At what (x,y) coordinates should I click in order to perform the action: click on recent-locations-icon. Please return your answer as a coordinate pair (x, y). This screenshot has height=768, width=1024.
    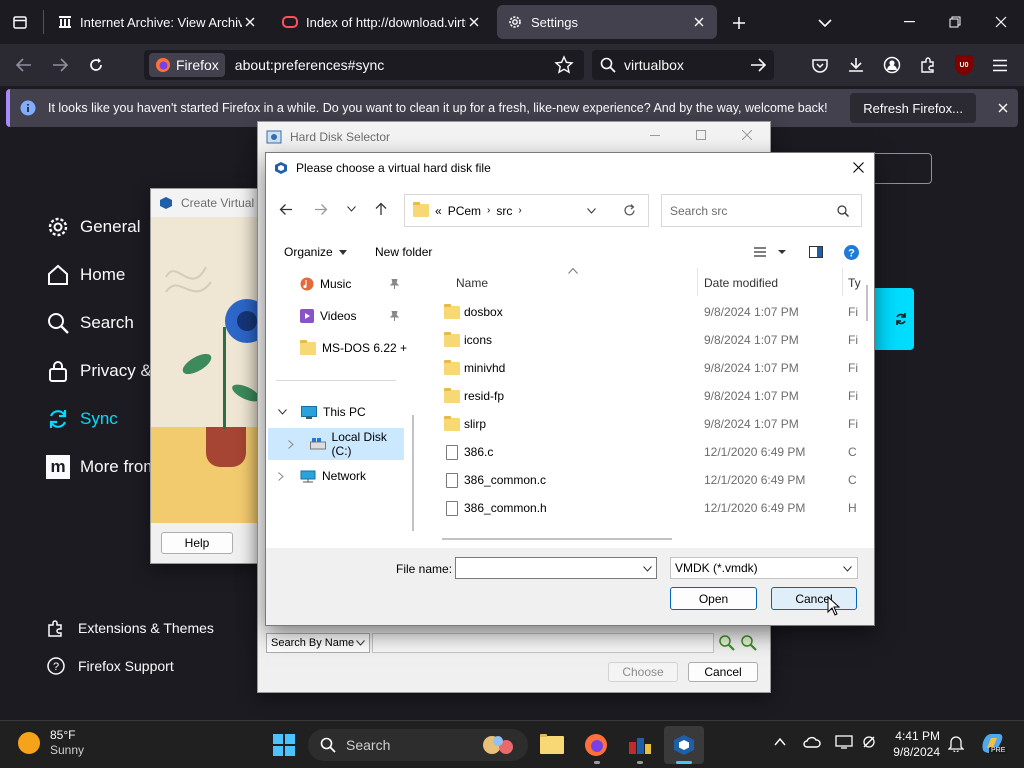
    Looking at the image, I should click on (351, 209).